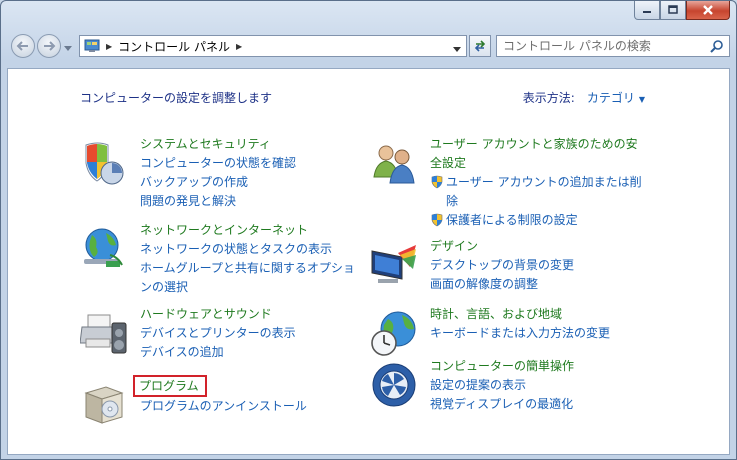 Image resolution: width=737 pixels, height=460 pixels. What do you see at coordinates (255, 182) in the screenshot?
I see `link-backup: バックアップの作成` at bounding box center [255, 182].